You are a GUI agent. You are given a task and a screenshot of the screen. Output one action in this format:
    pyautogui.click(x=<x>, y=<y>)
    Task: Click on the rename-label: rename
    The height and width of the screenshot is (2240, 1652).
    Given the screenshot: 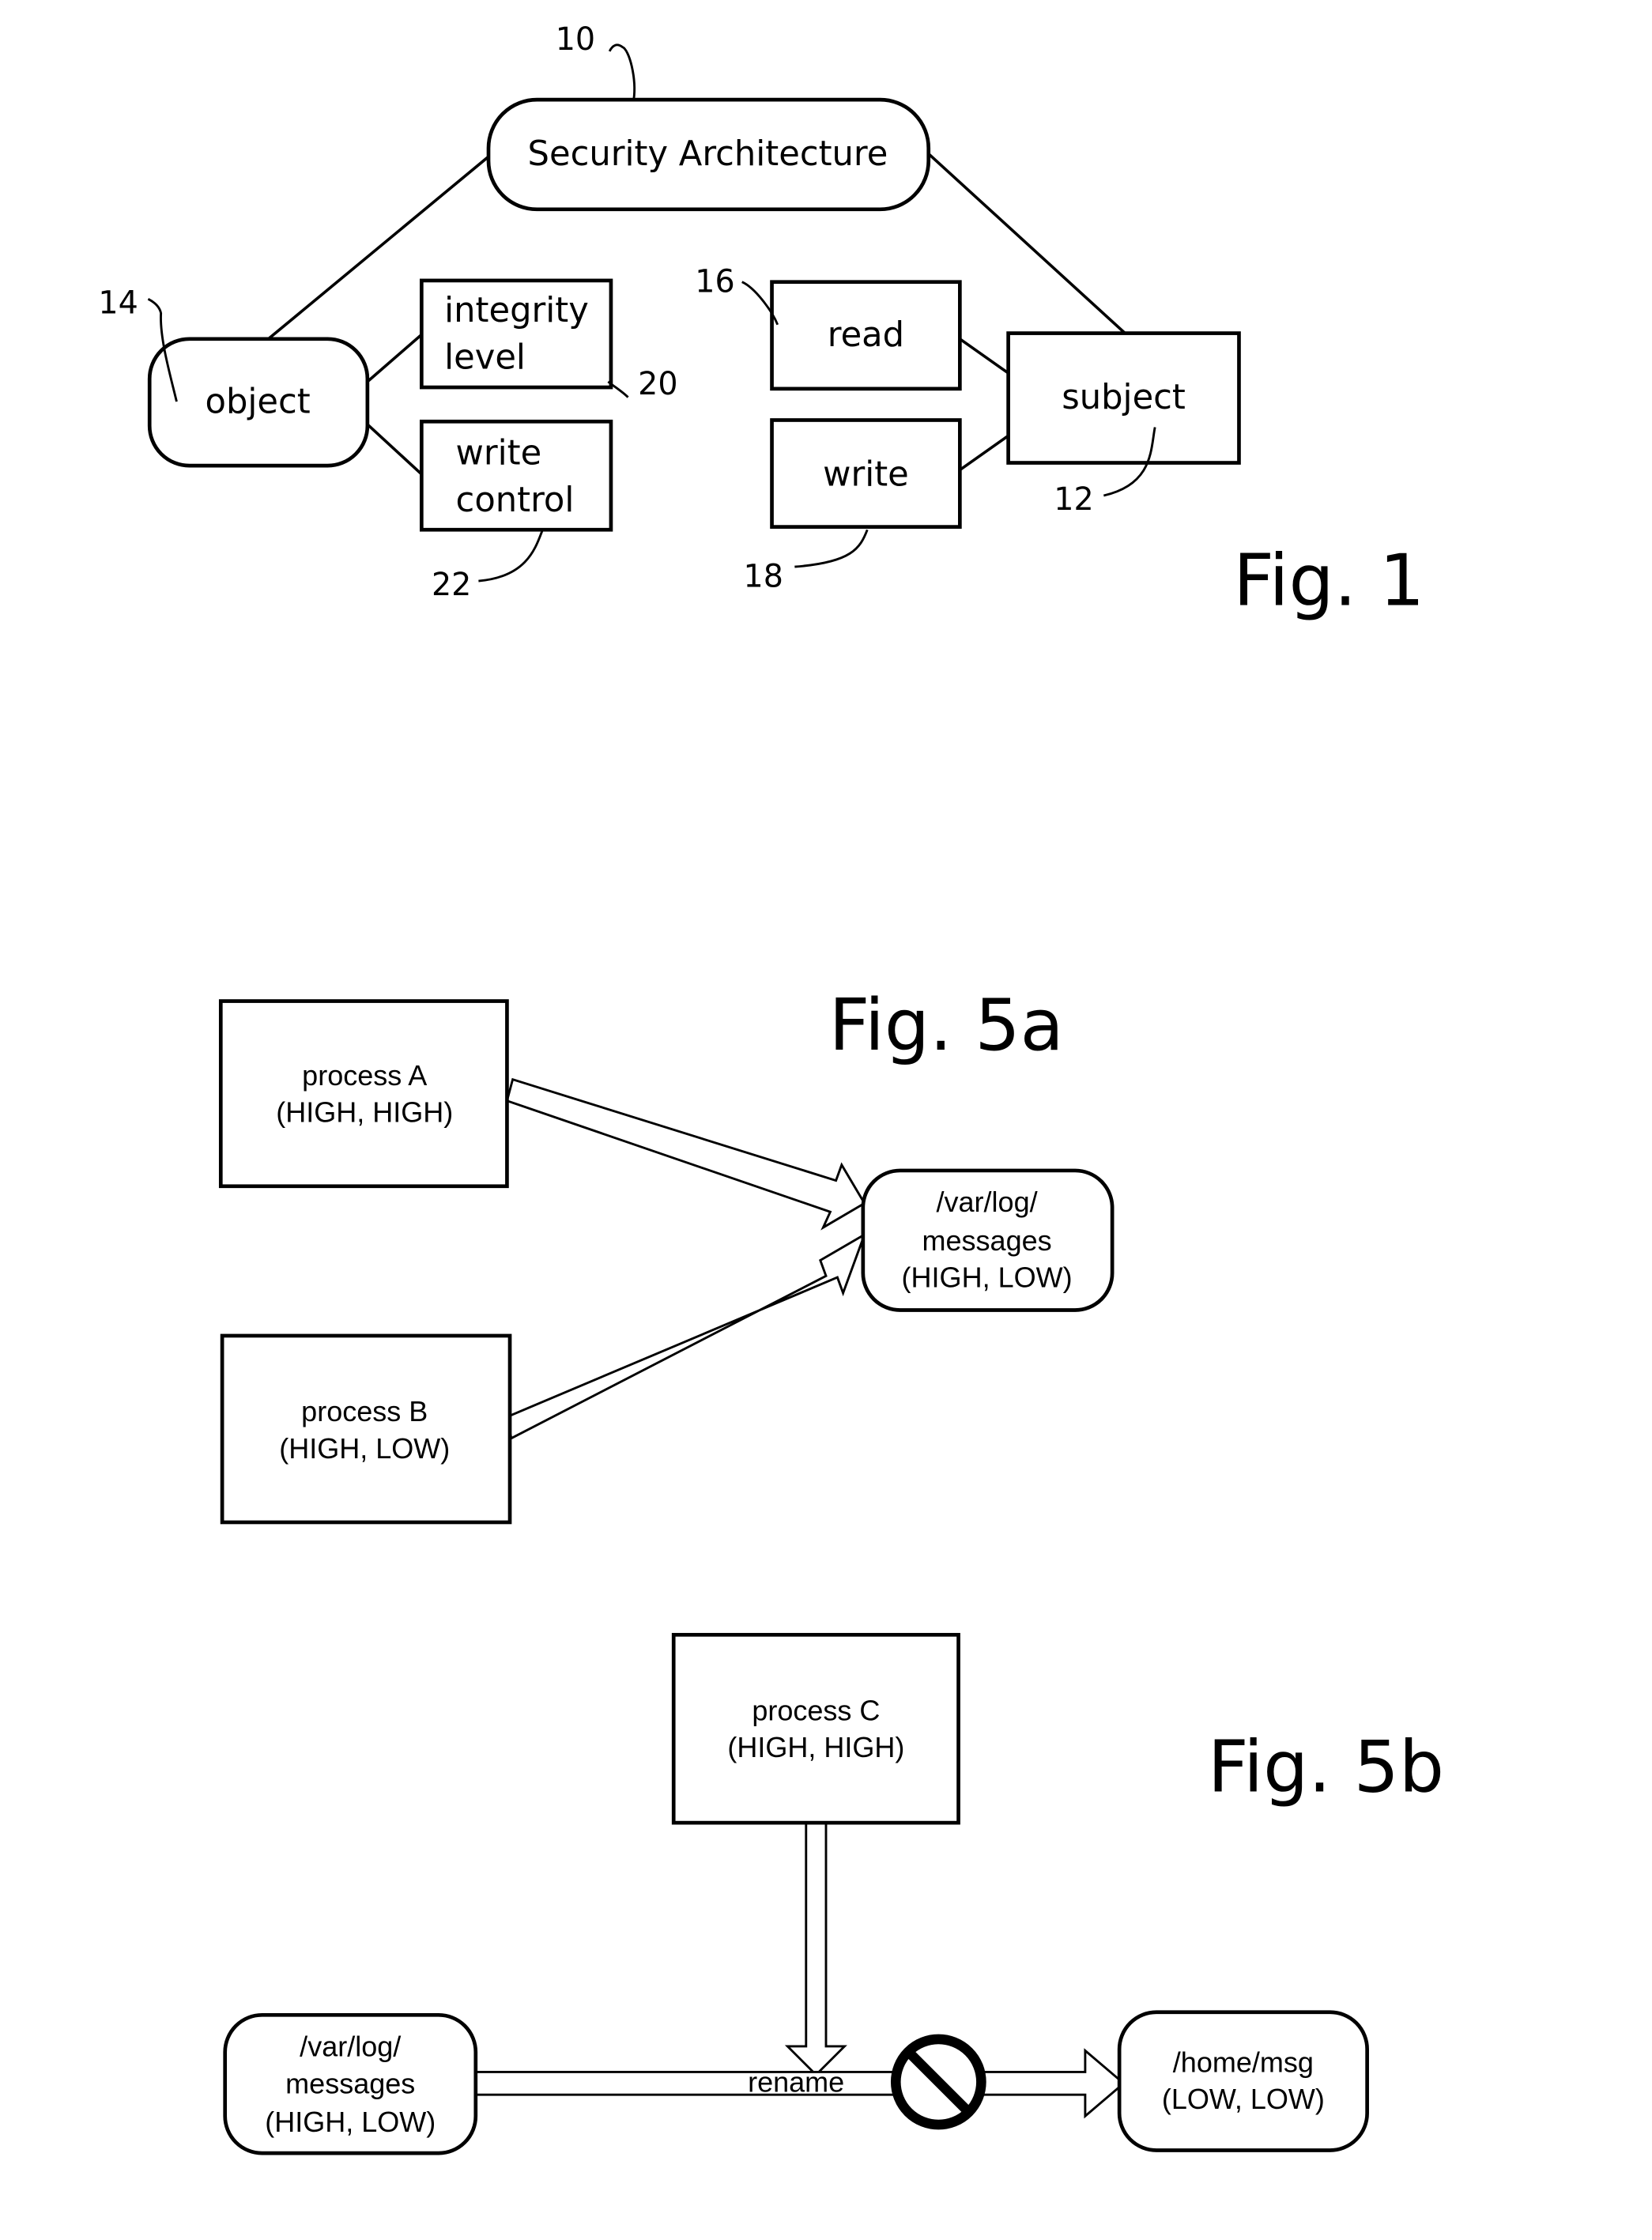 What is the action you would take?
    pyautogui.click(x=796, y=2082)
    